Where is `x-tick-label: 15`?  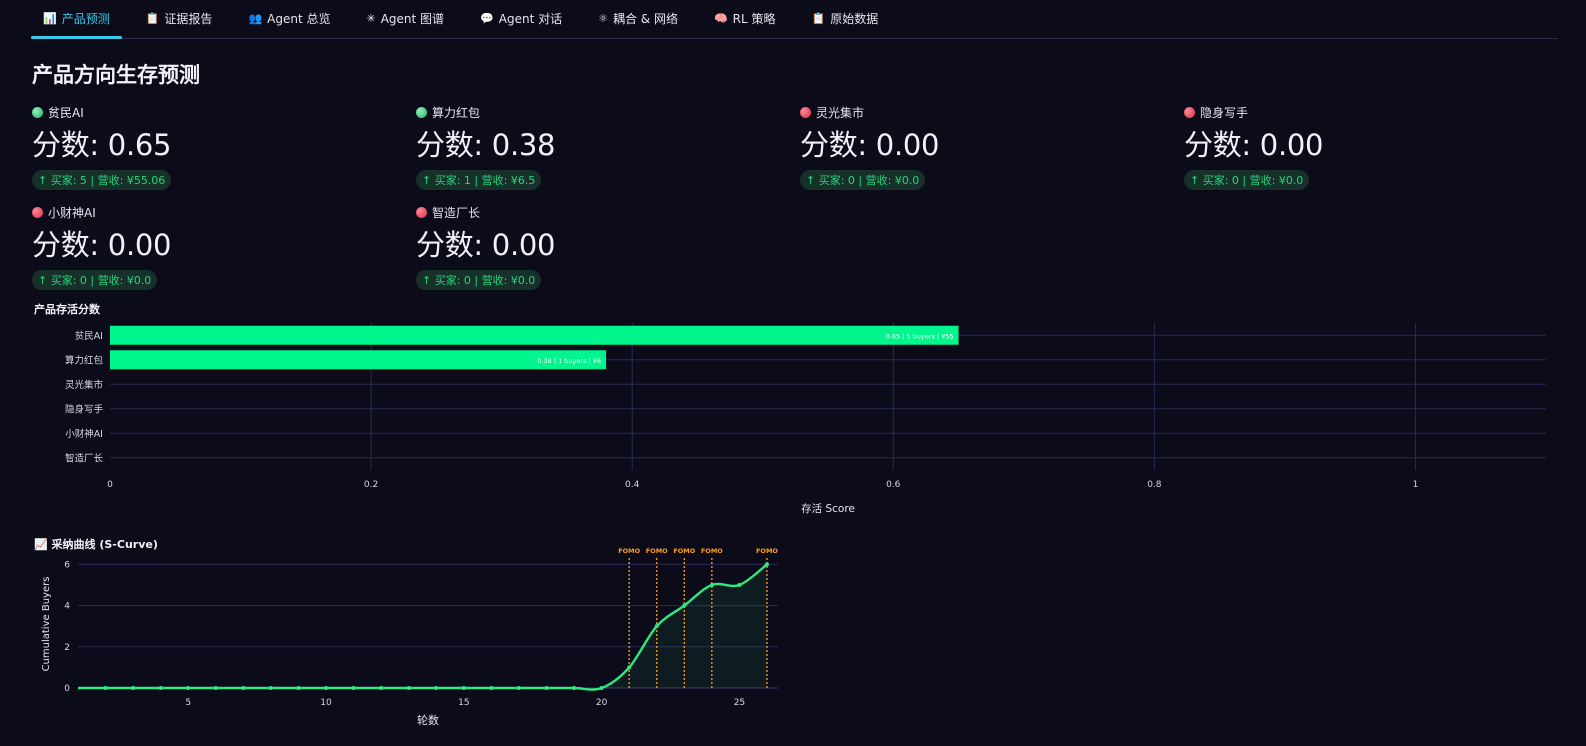
x-tick-label: 15 is located at coordinates (463, 703).